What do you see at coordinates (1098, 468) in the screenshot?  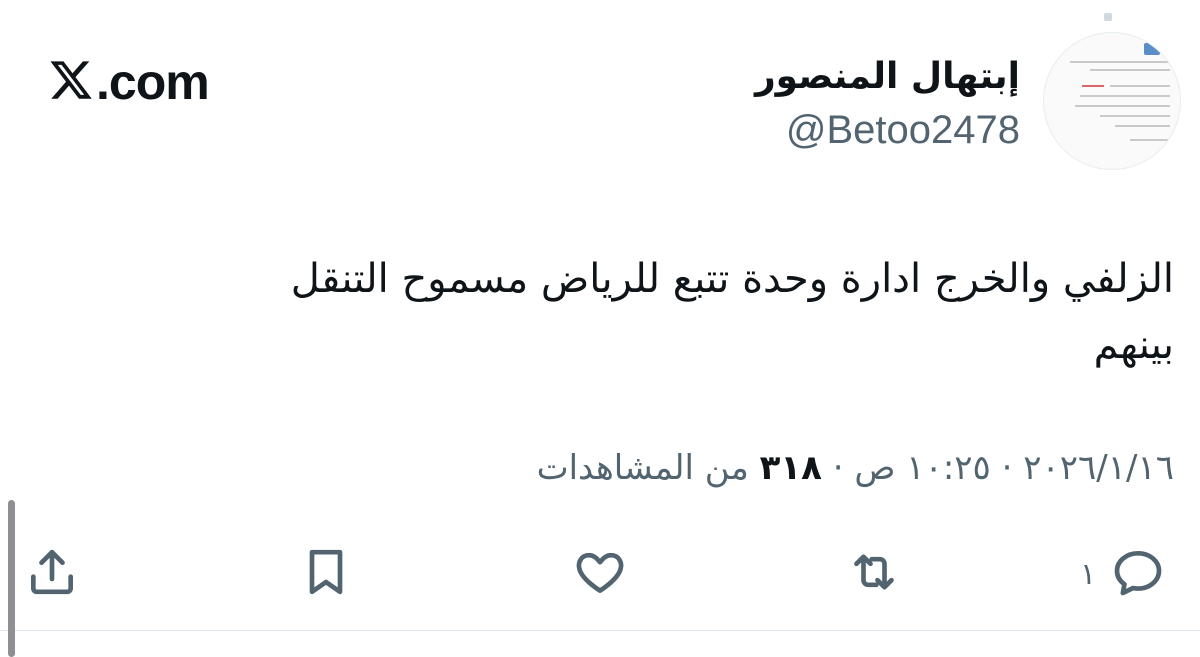 I see `tweet-date: ٢٠٢٦/١/١٦` at bounding box center [1098, 468].